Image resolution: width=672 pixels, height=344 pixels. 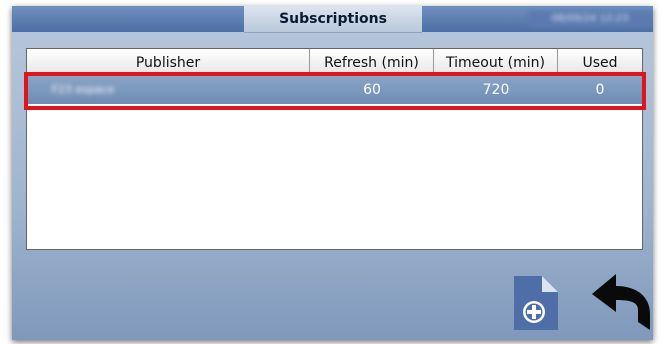 I want to click on page-title: Subscriptions, so click(x=333, y=19).